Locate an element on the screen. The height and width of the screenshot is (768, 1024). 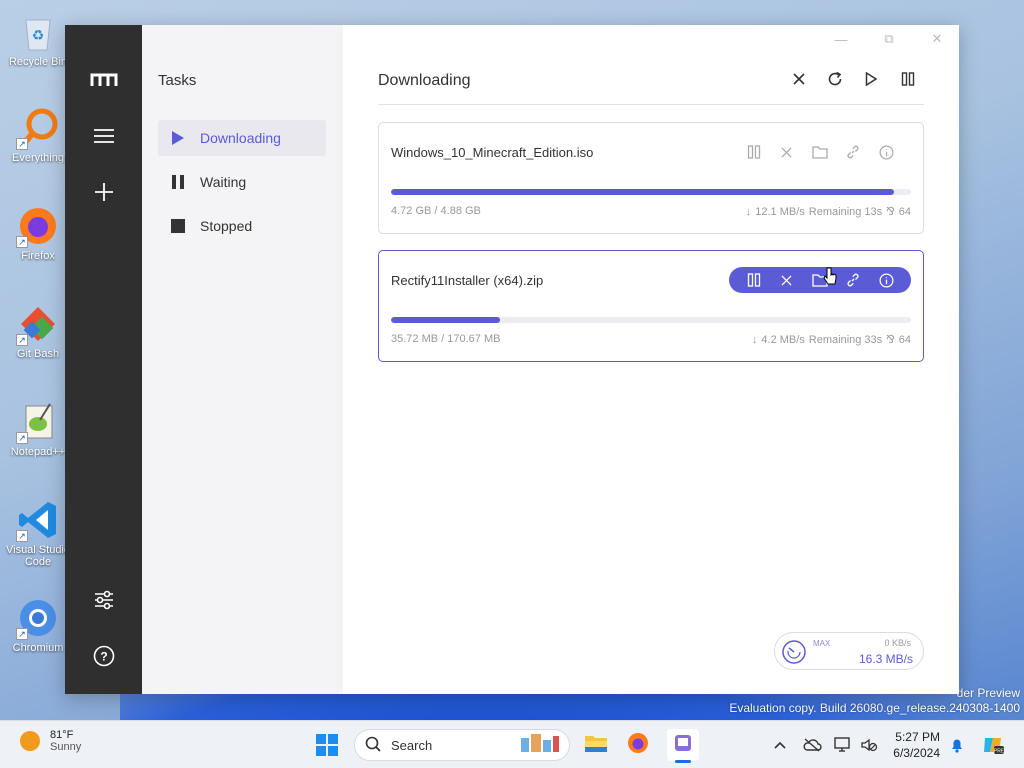
taskbar-firefox is located at coordinates (638, 745).